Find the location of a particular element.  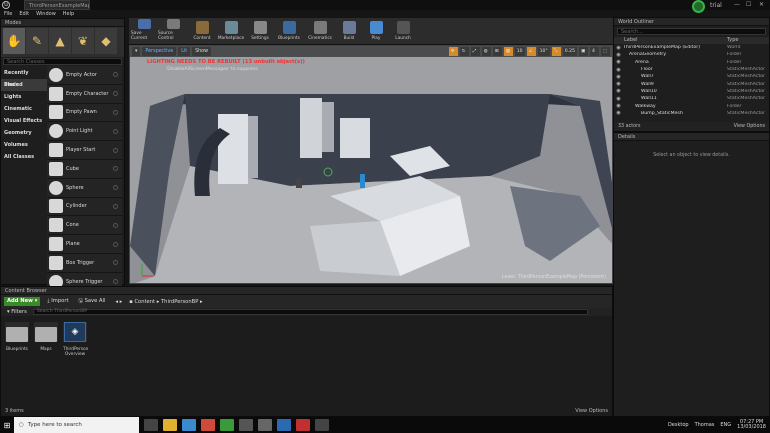

angle-snap-icon: ∠ is located at coordinates (531, 51).